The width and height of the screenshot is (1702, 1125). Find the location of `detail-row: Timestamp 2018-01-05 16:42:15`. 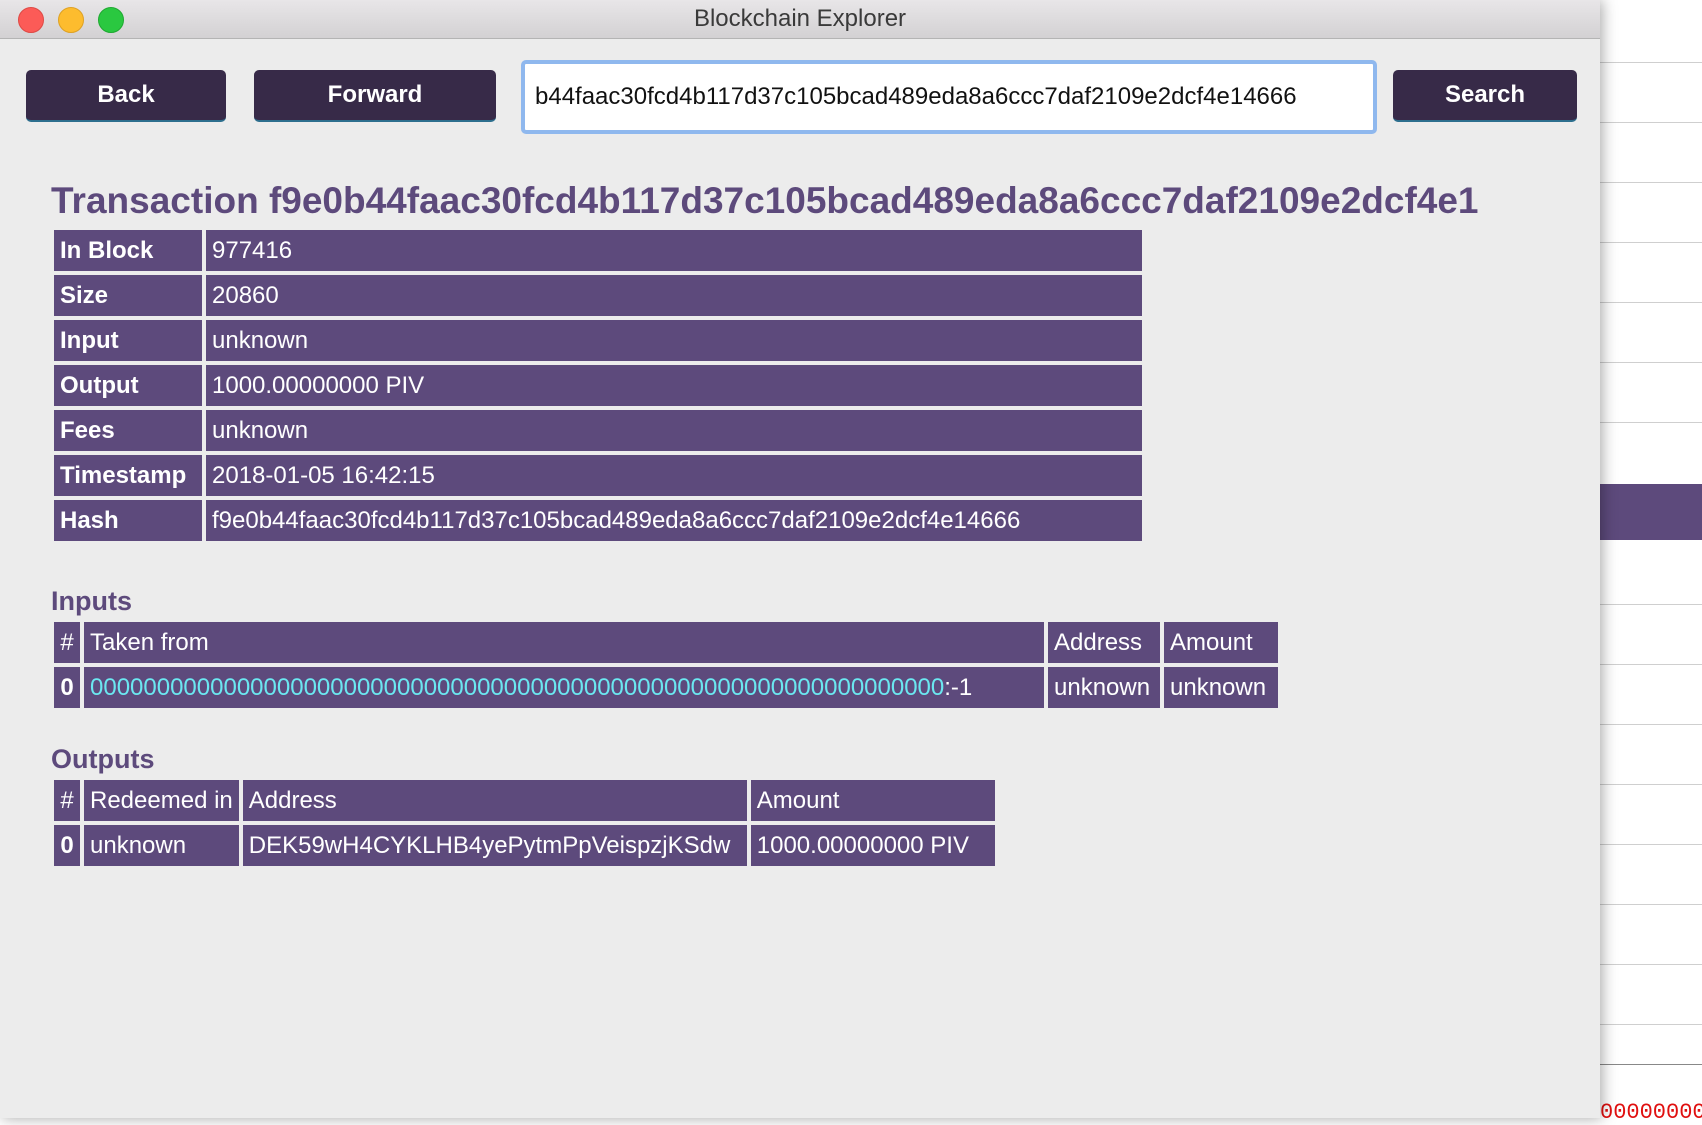

detail-row: Timestamp 2018-01-05 16:42:15 is located at coordinates (598, 475).